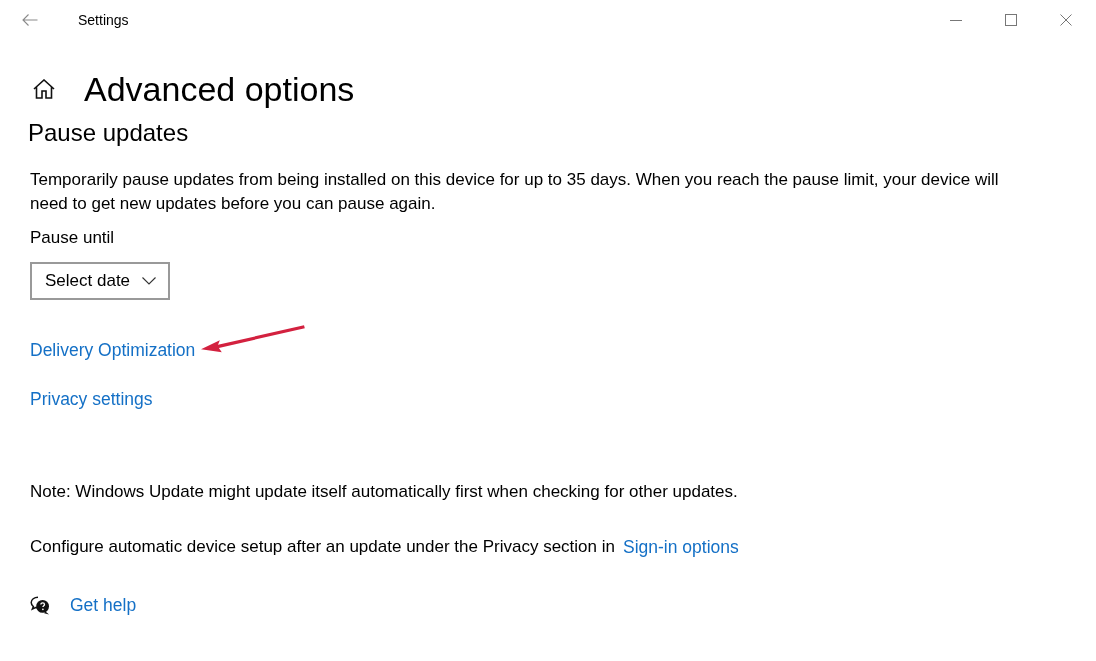 The height and width of the screenshot is (661, 1096). What do you see at coordinates (1011, 20) in the screenshot?
I see `maximize-icon` at bounding box center [1011, 20].